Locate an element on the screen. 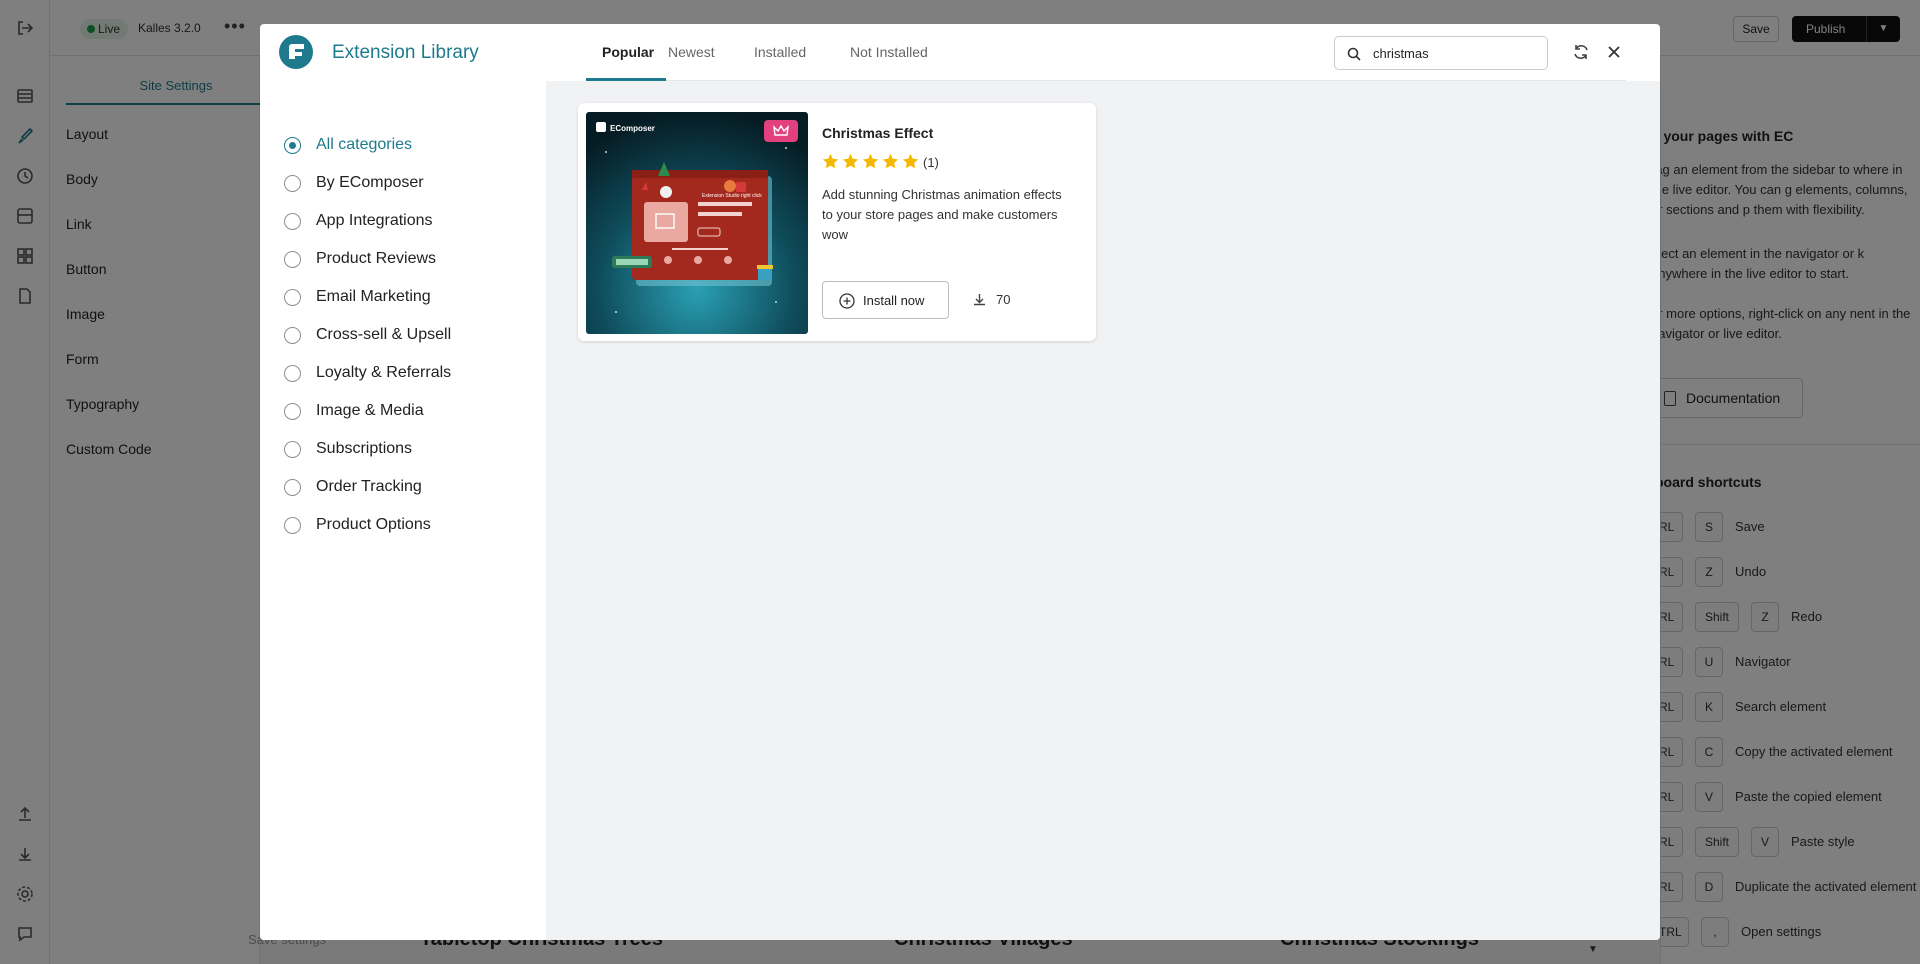 The image size is (1920, 964). category-product-reviews: Product Reviews is located at coordinates (404, 260).